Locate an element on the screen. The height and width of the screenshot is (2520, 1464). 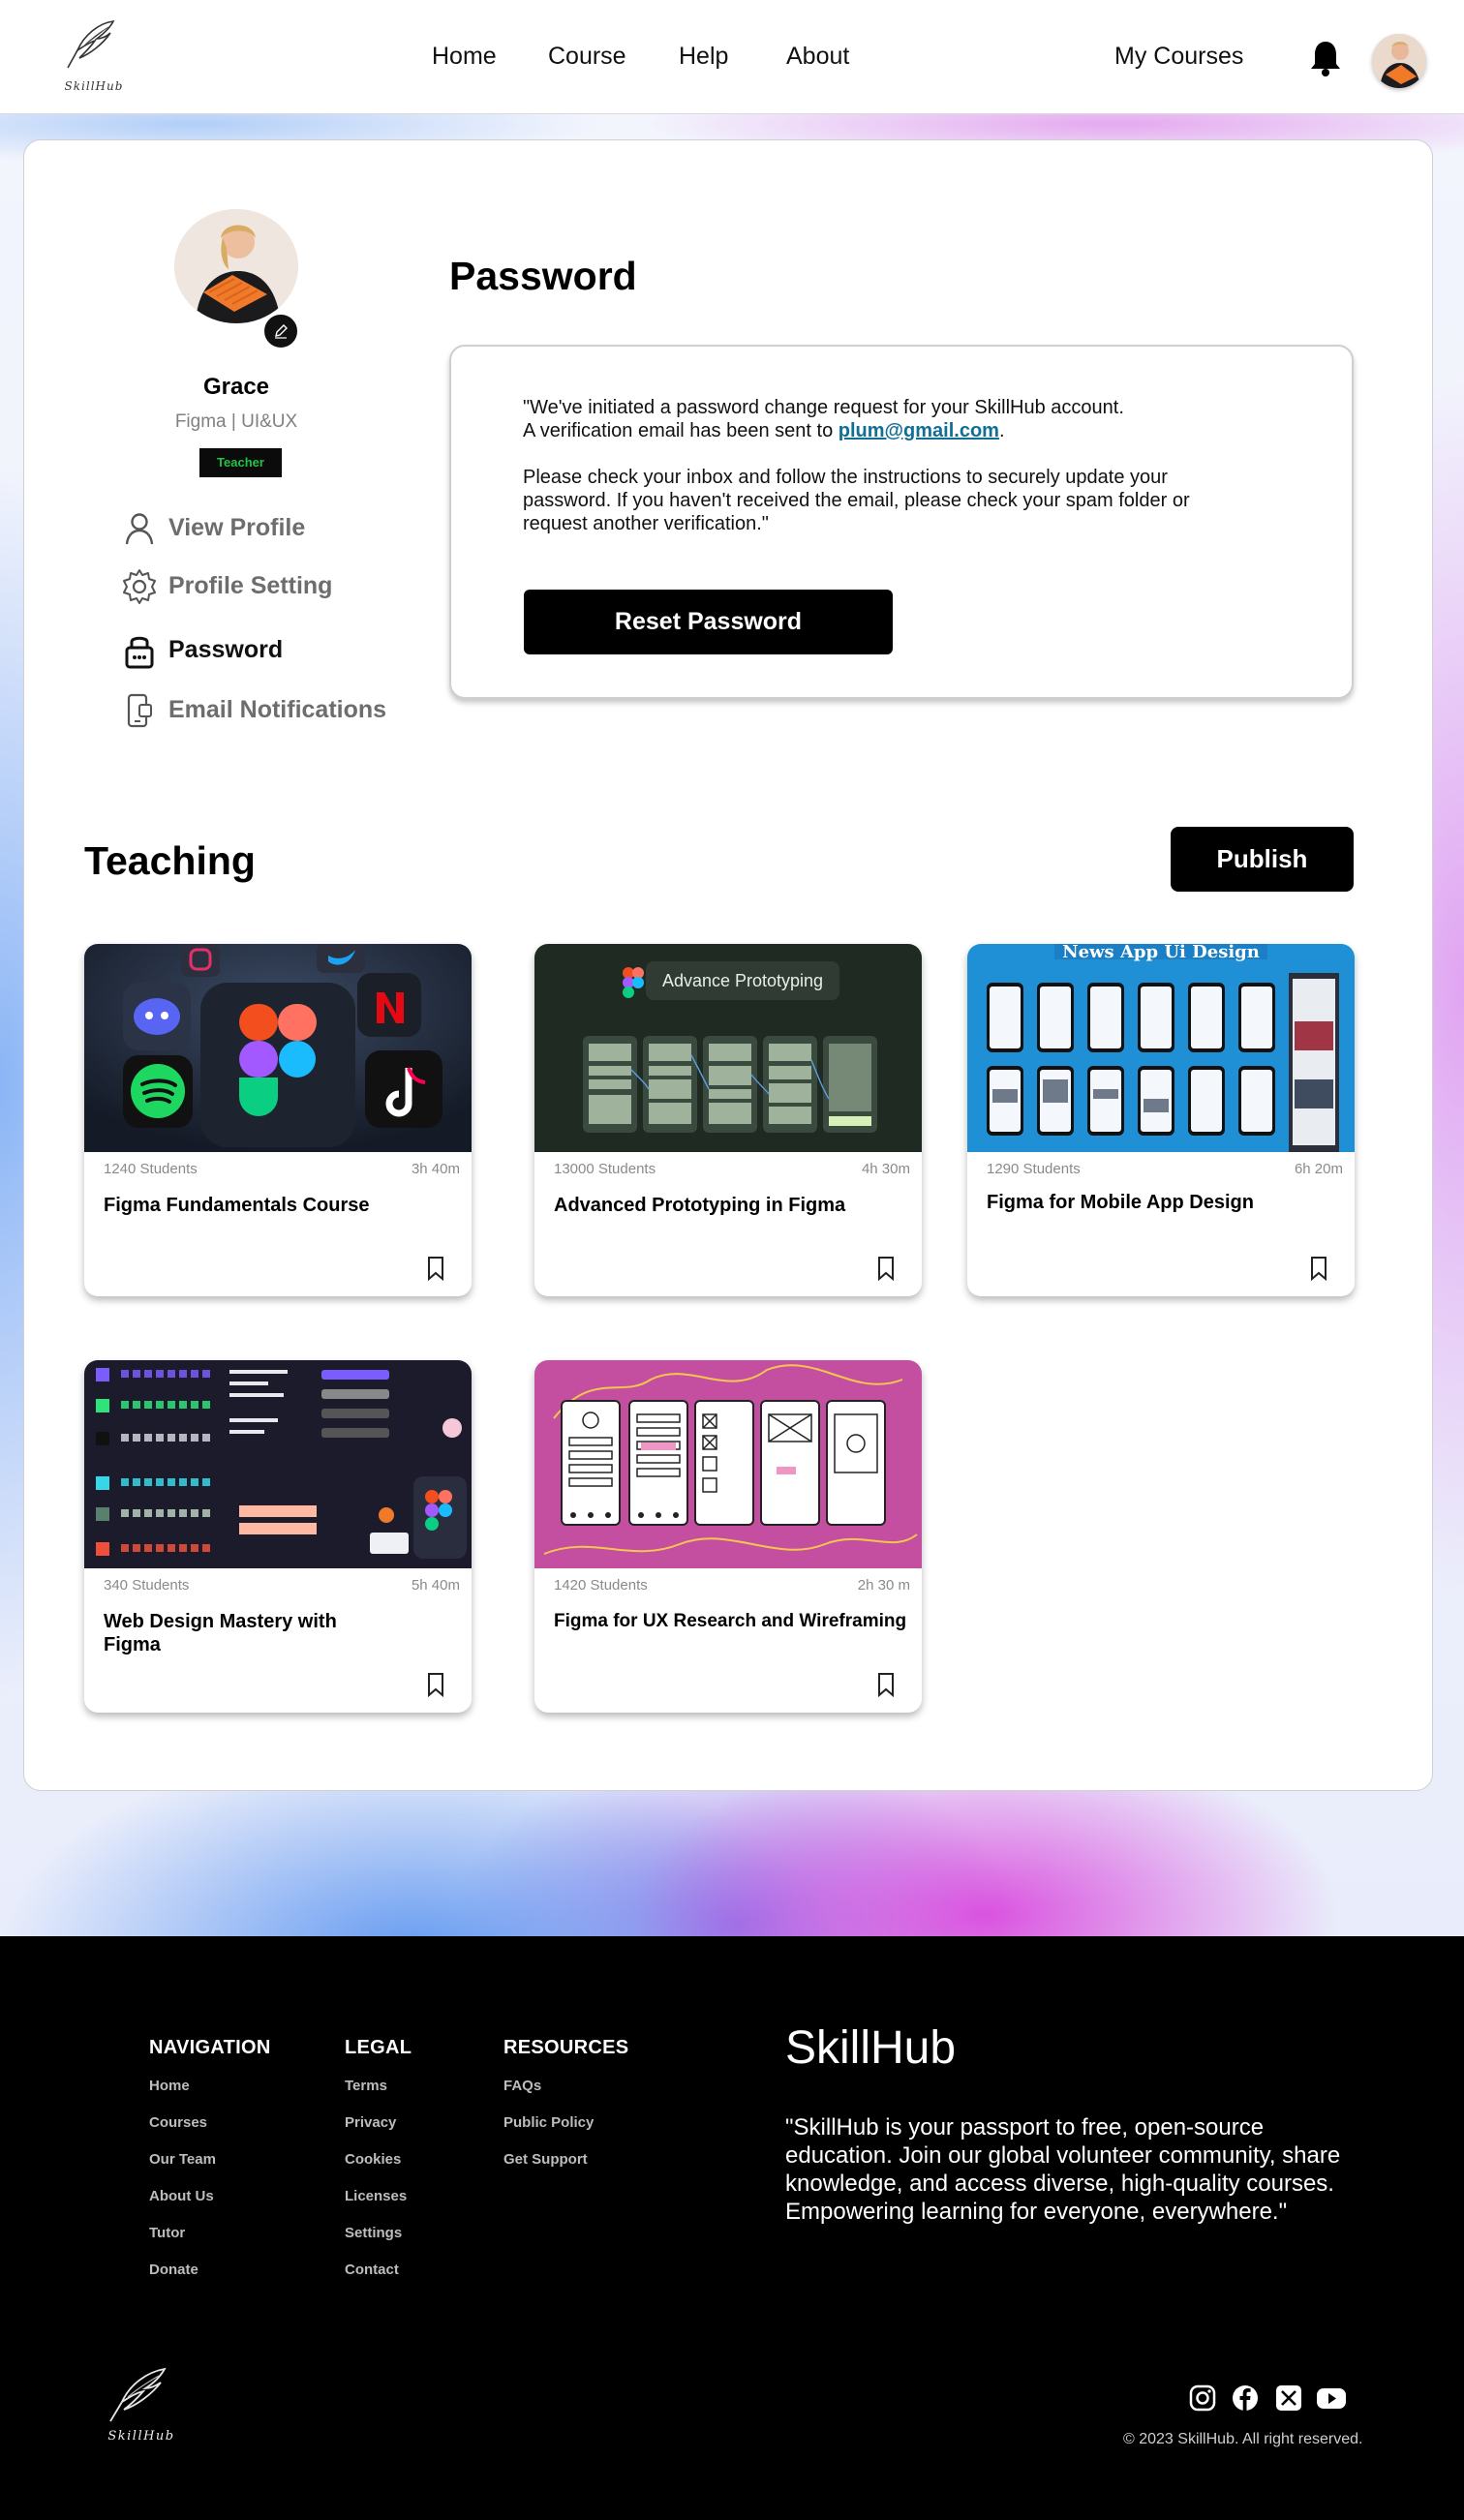
footer-link-get-support: Get Support is located at coordinates (545, 2160).